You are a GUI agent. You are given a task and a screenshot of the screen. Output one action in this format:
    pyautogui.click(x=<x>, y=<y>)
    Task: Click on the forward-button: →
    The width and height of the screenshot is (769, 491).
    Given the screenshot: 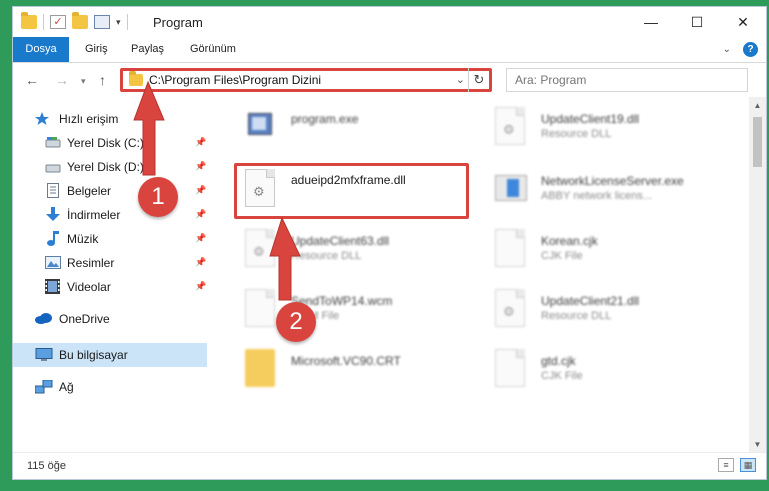 What is the action you would take?
    pyautogui.click(x=62, y=80)
    